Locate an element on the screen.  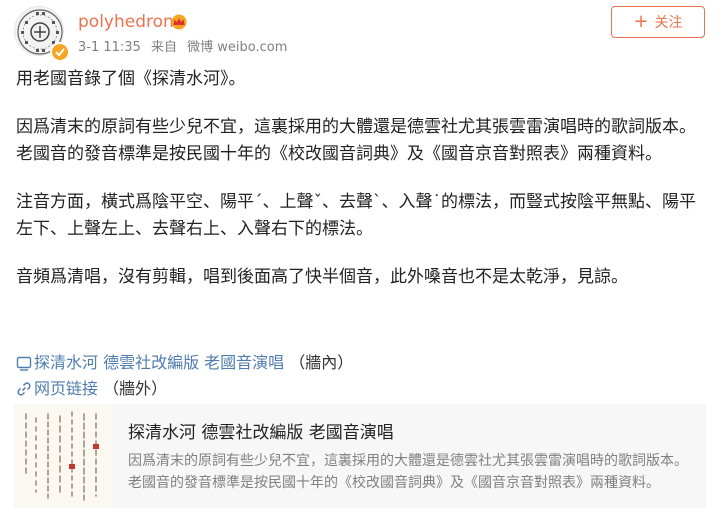
source-prefix: 来自 is located at coordinates (163, 47).